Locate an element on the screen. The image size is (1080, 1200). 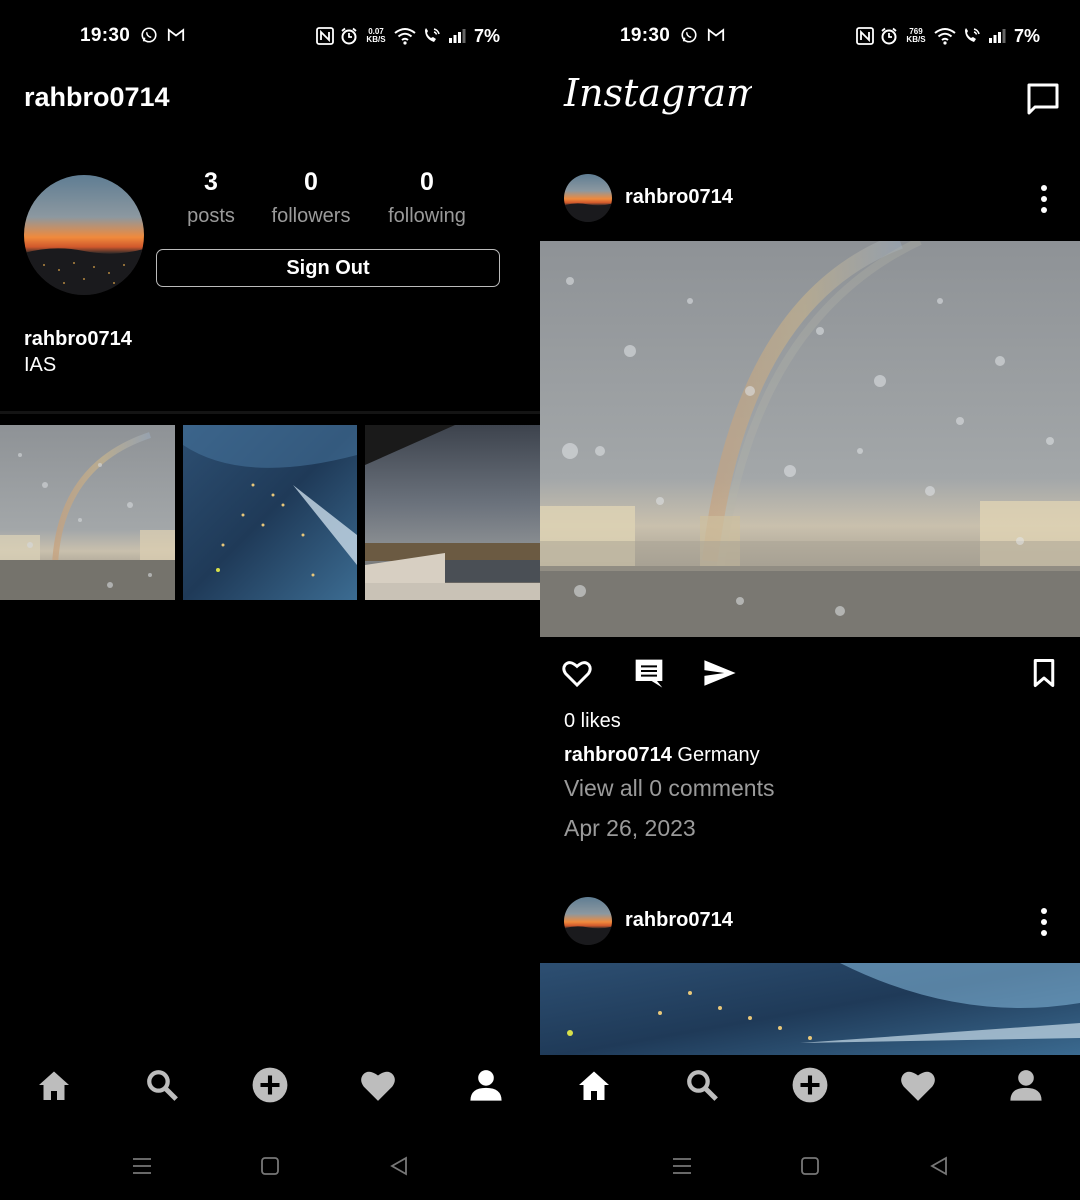
svg-text: Instagram is located at coordinates (657, 93).